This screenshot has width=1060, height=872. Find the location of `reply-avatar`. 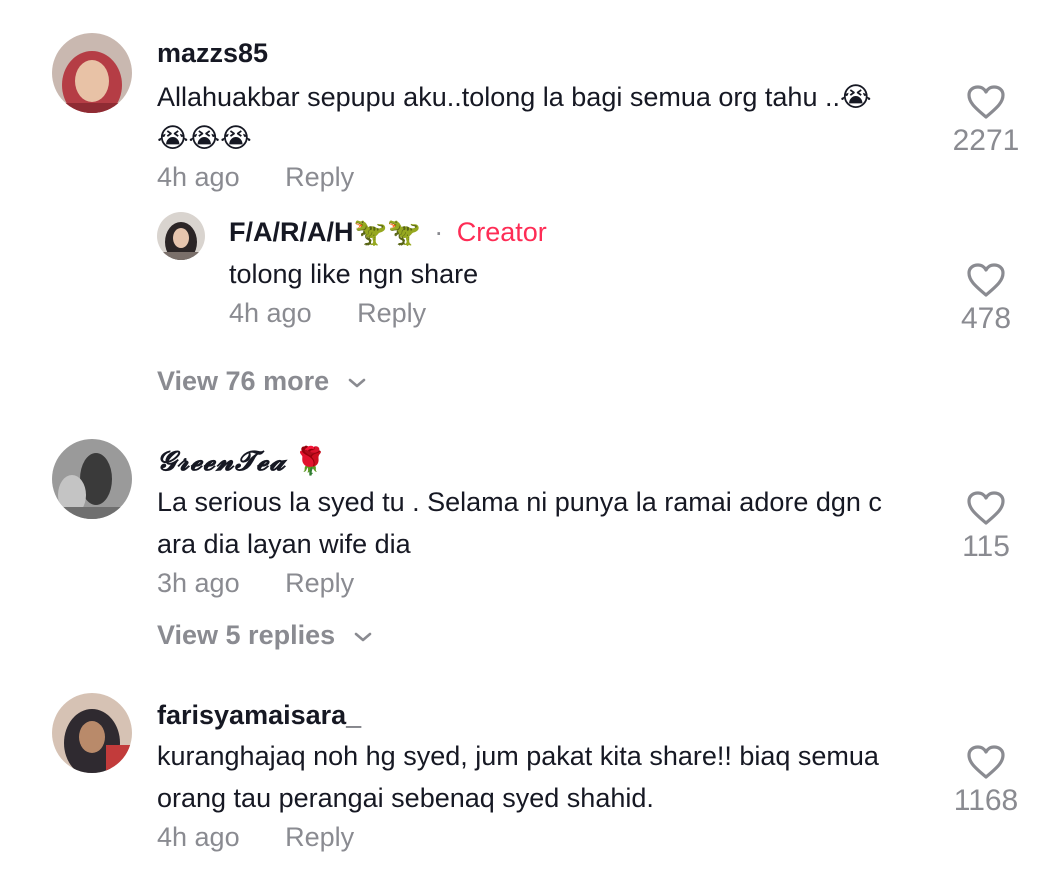

reply-avatar is located at coordinates (181, 236).